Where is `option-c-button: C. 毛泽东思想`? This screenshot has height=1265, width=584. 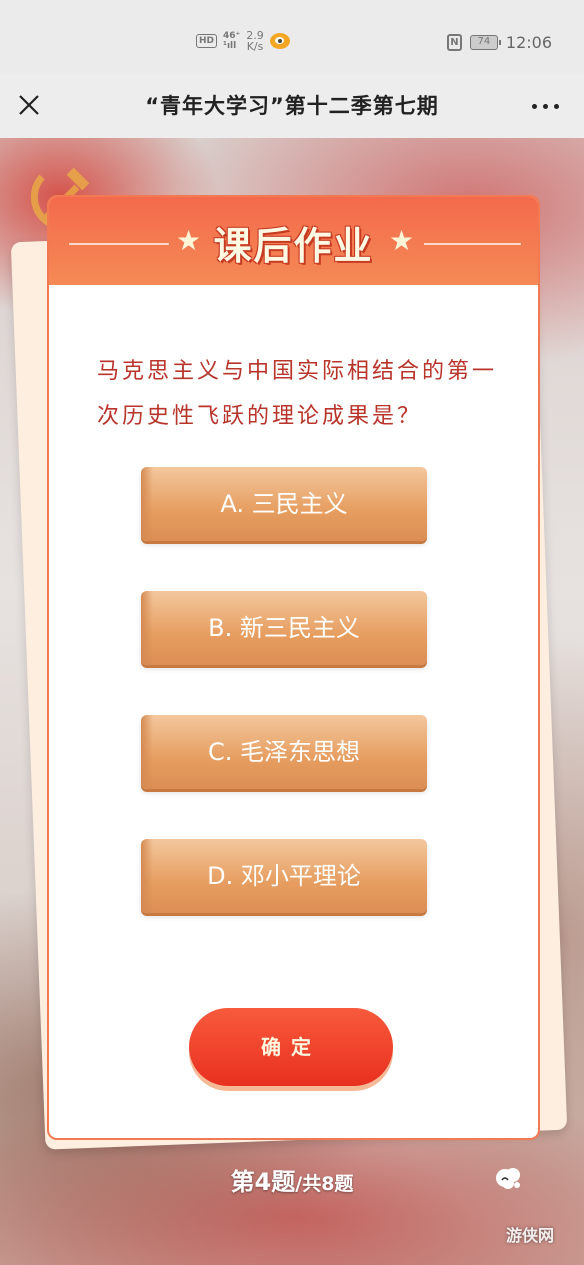 option-c-button: C. 毛泽东思想 is located at coordinates (284, 752).